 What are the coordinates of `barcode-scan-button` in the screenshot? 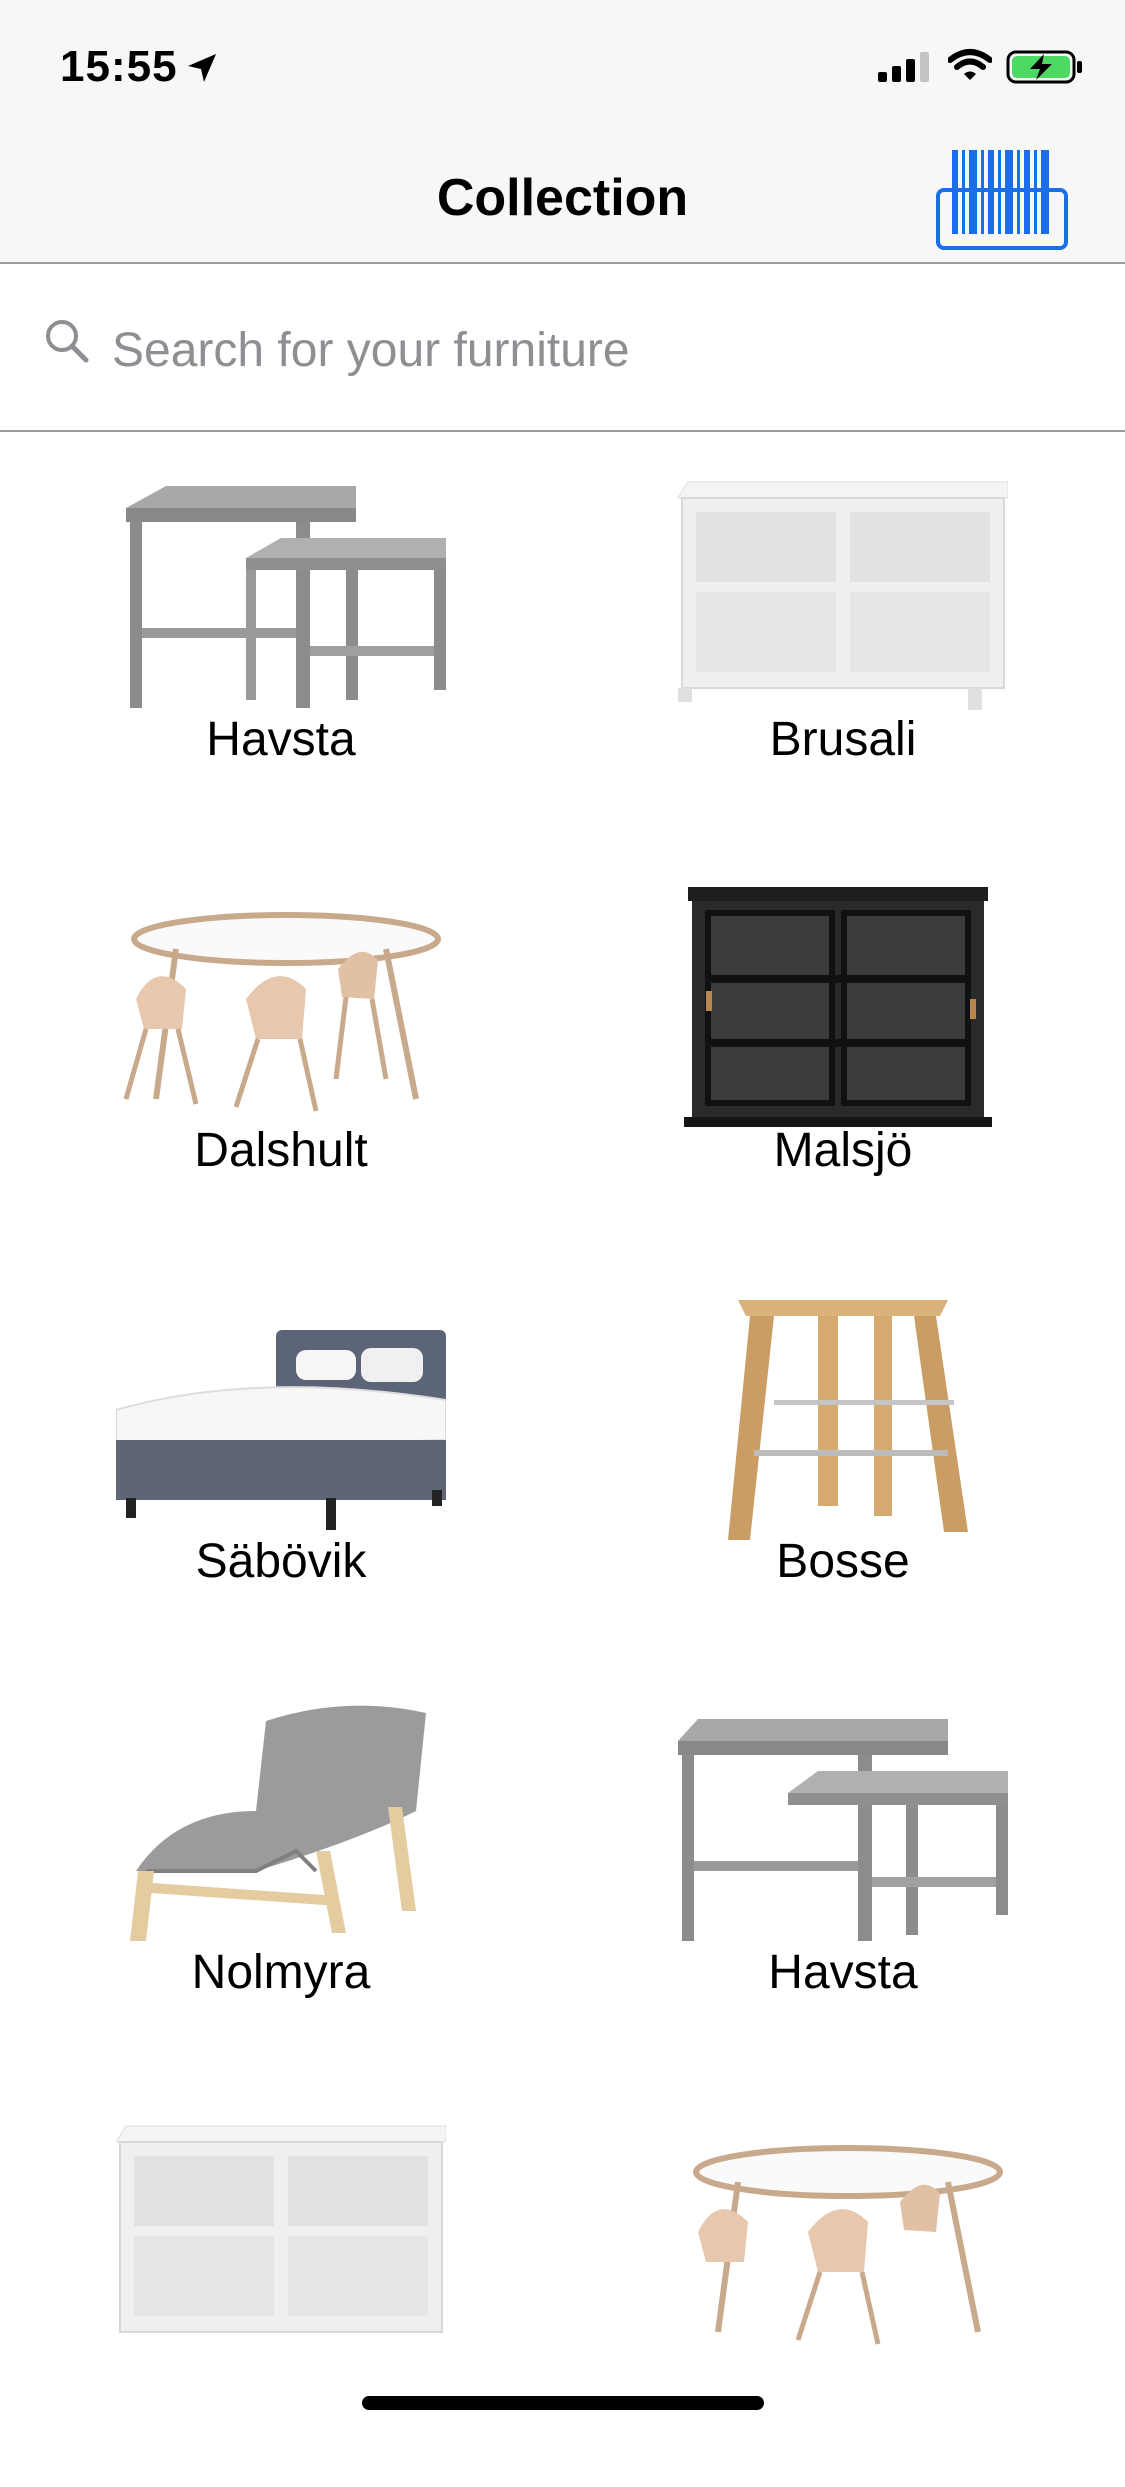 It's located at (1002, 199).